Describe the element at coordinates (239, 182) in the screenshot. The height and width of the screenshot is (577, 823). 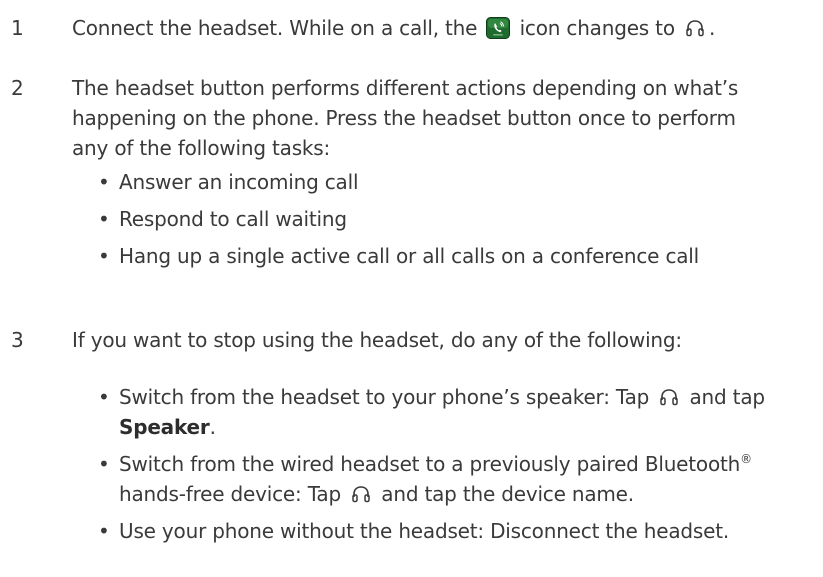
I see `list-item-text: Answer an incoming call` at that location.